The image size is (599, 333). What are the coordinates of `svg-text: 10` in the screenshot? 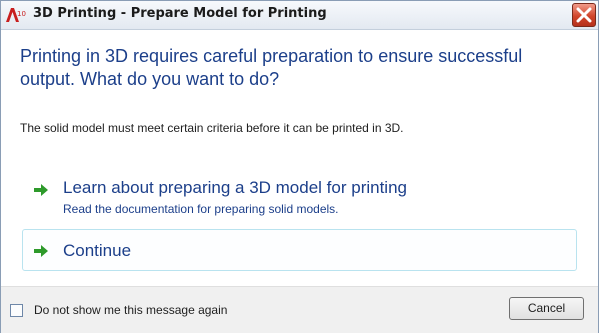 It's located at (21, 14).